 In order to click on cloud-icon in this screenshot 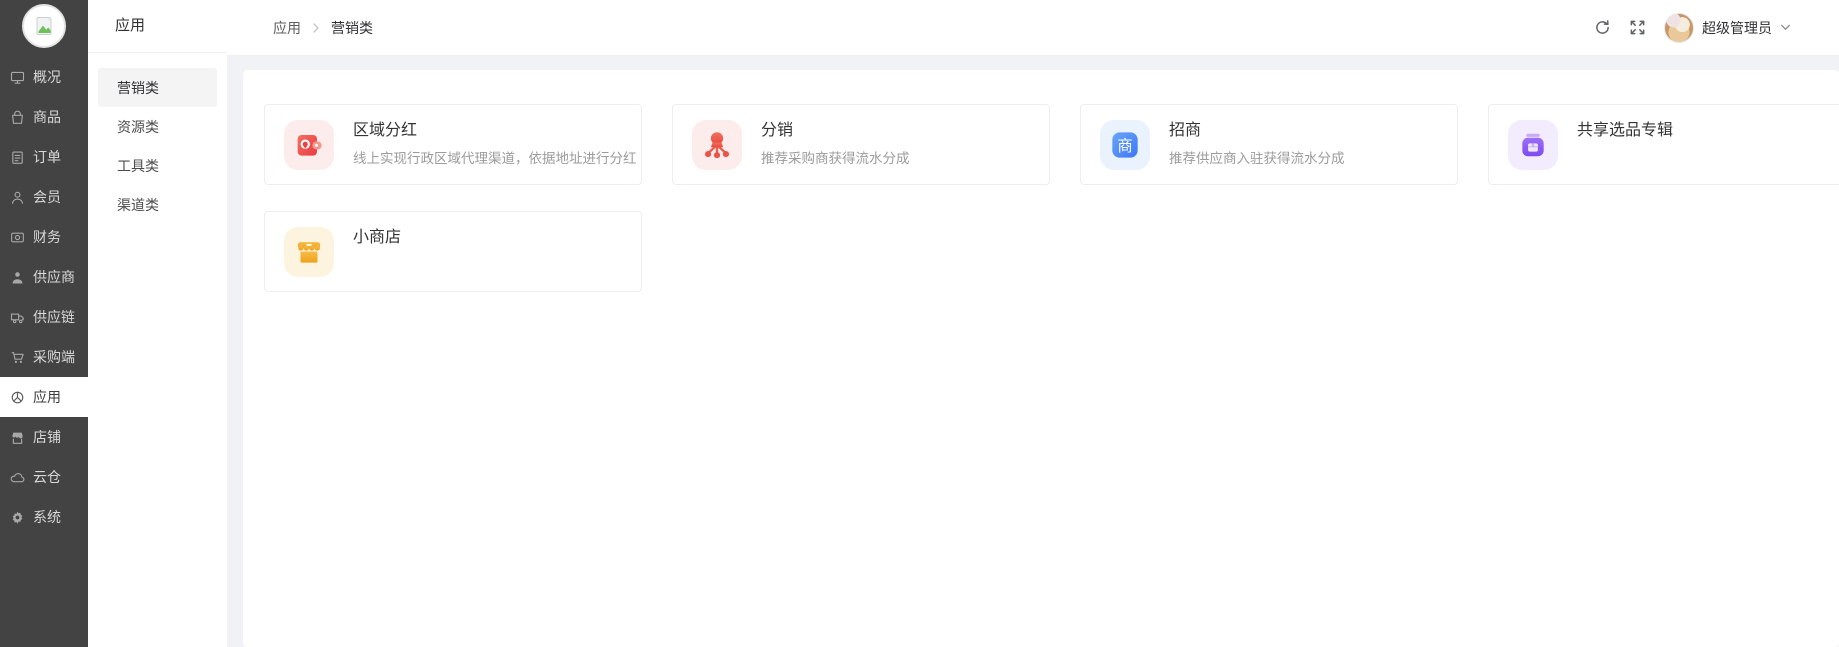, I will do `click(17, 477)`.